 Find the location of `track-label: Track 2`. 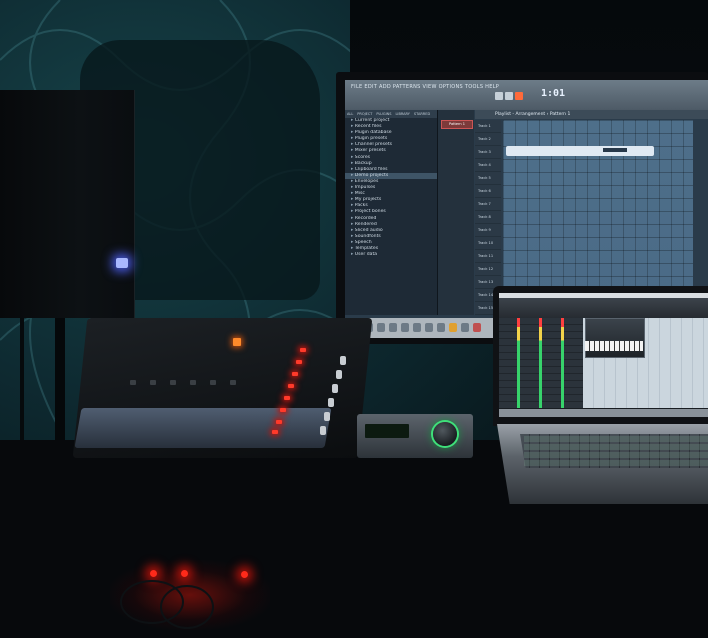

track-label: Track 2 is located at coordinates (488, 139).